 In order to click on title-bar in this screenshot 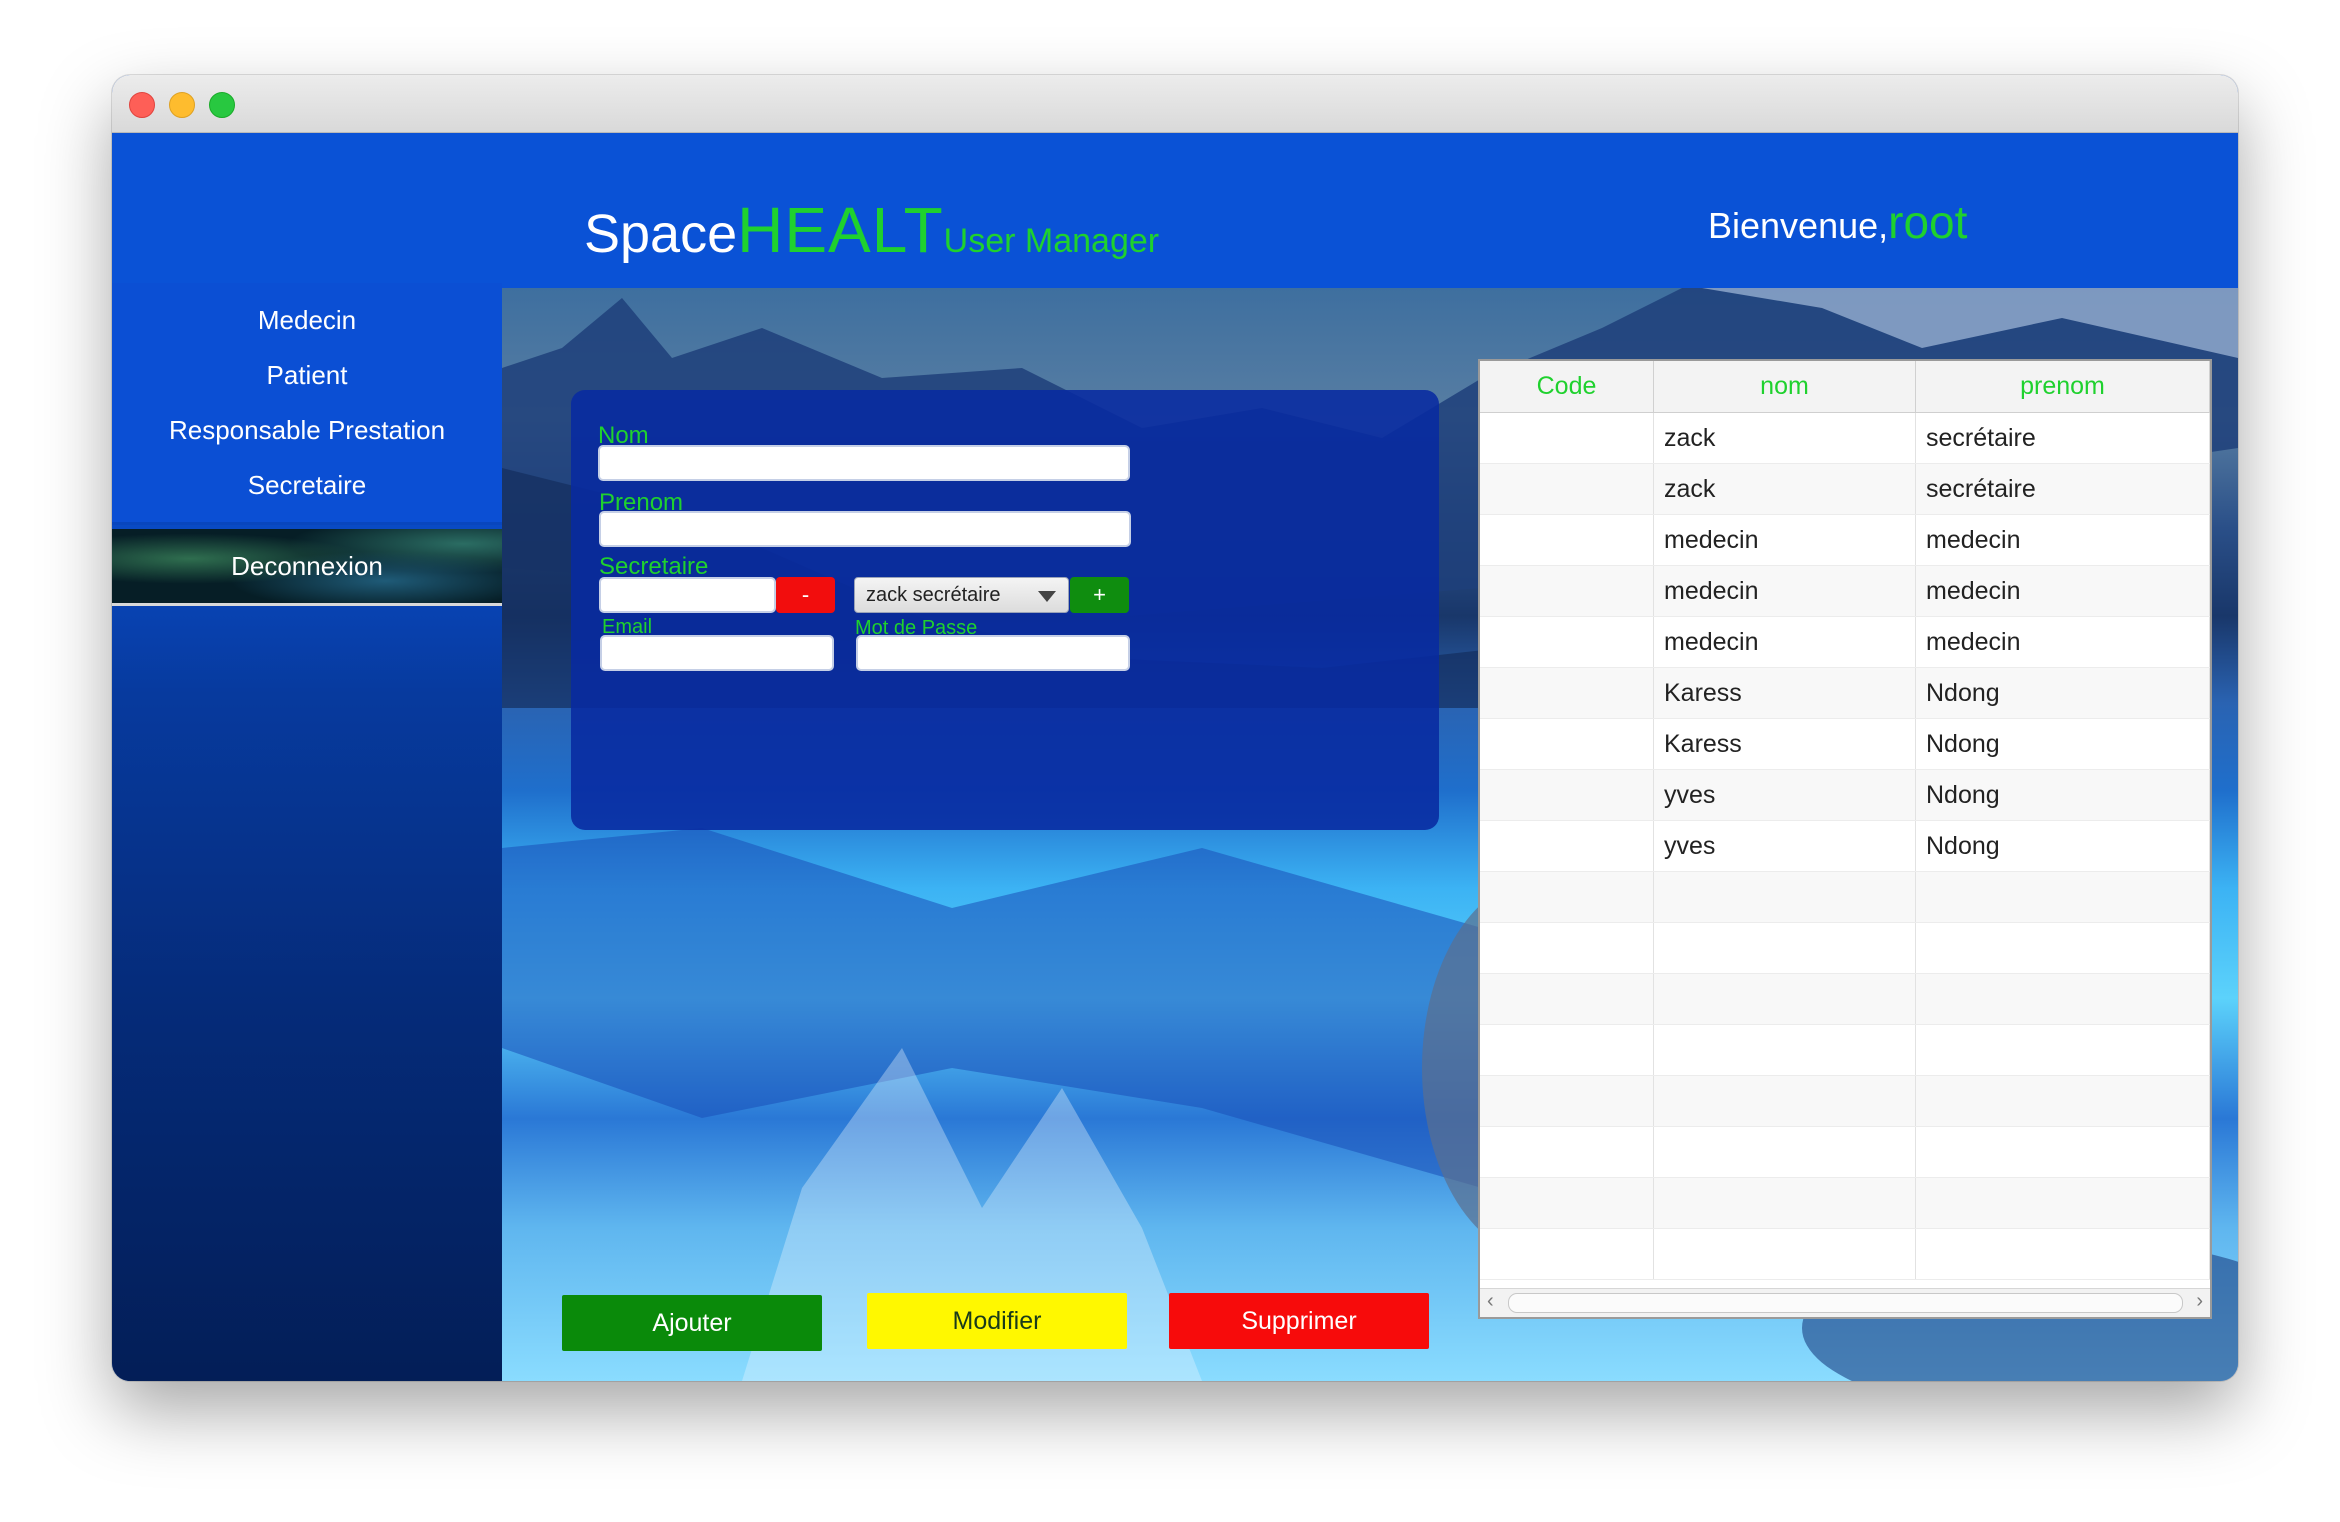, I will do `click(1175, 104)`.